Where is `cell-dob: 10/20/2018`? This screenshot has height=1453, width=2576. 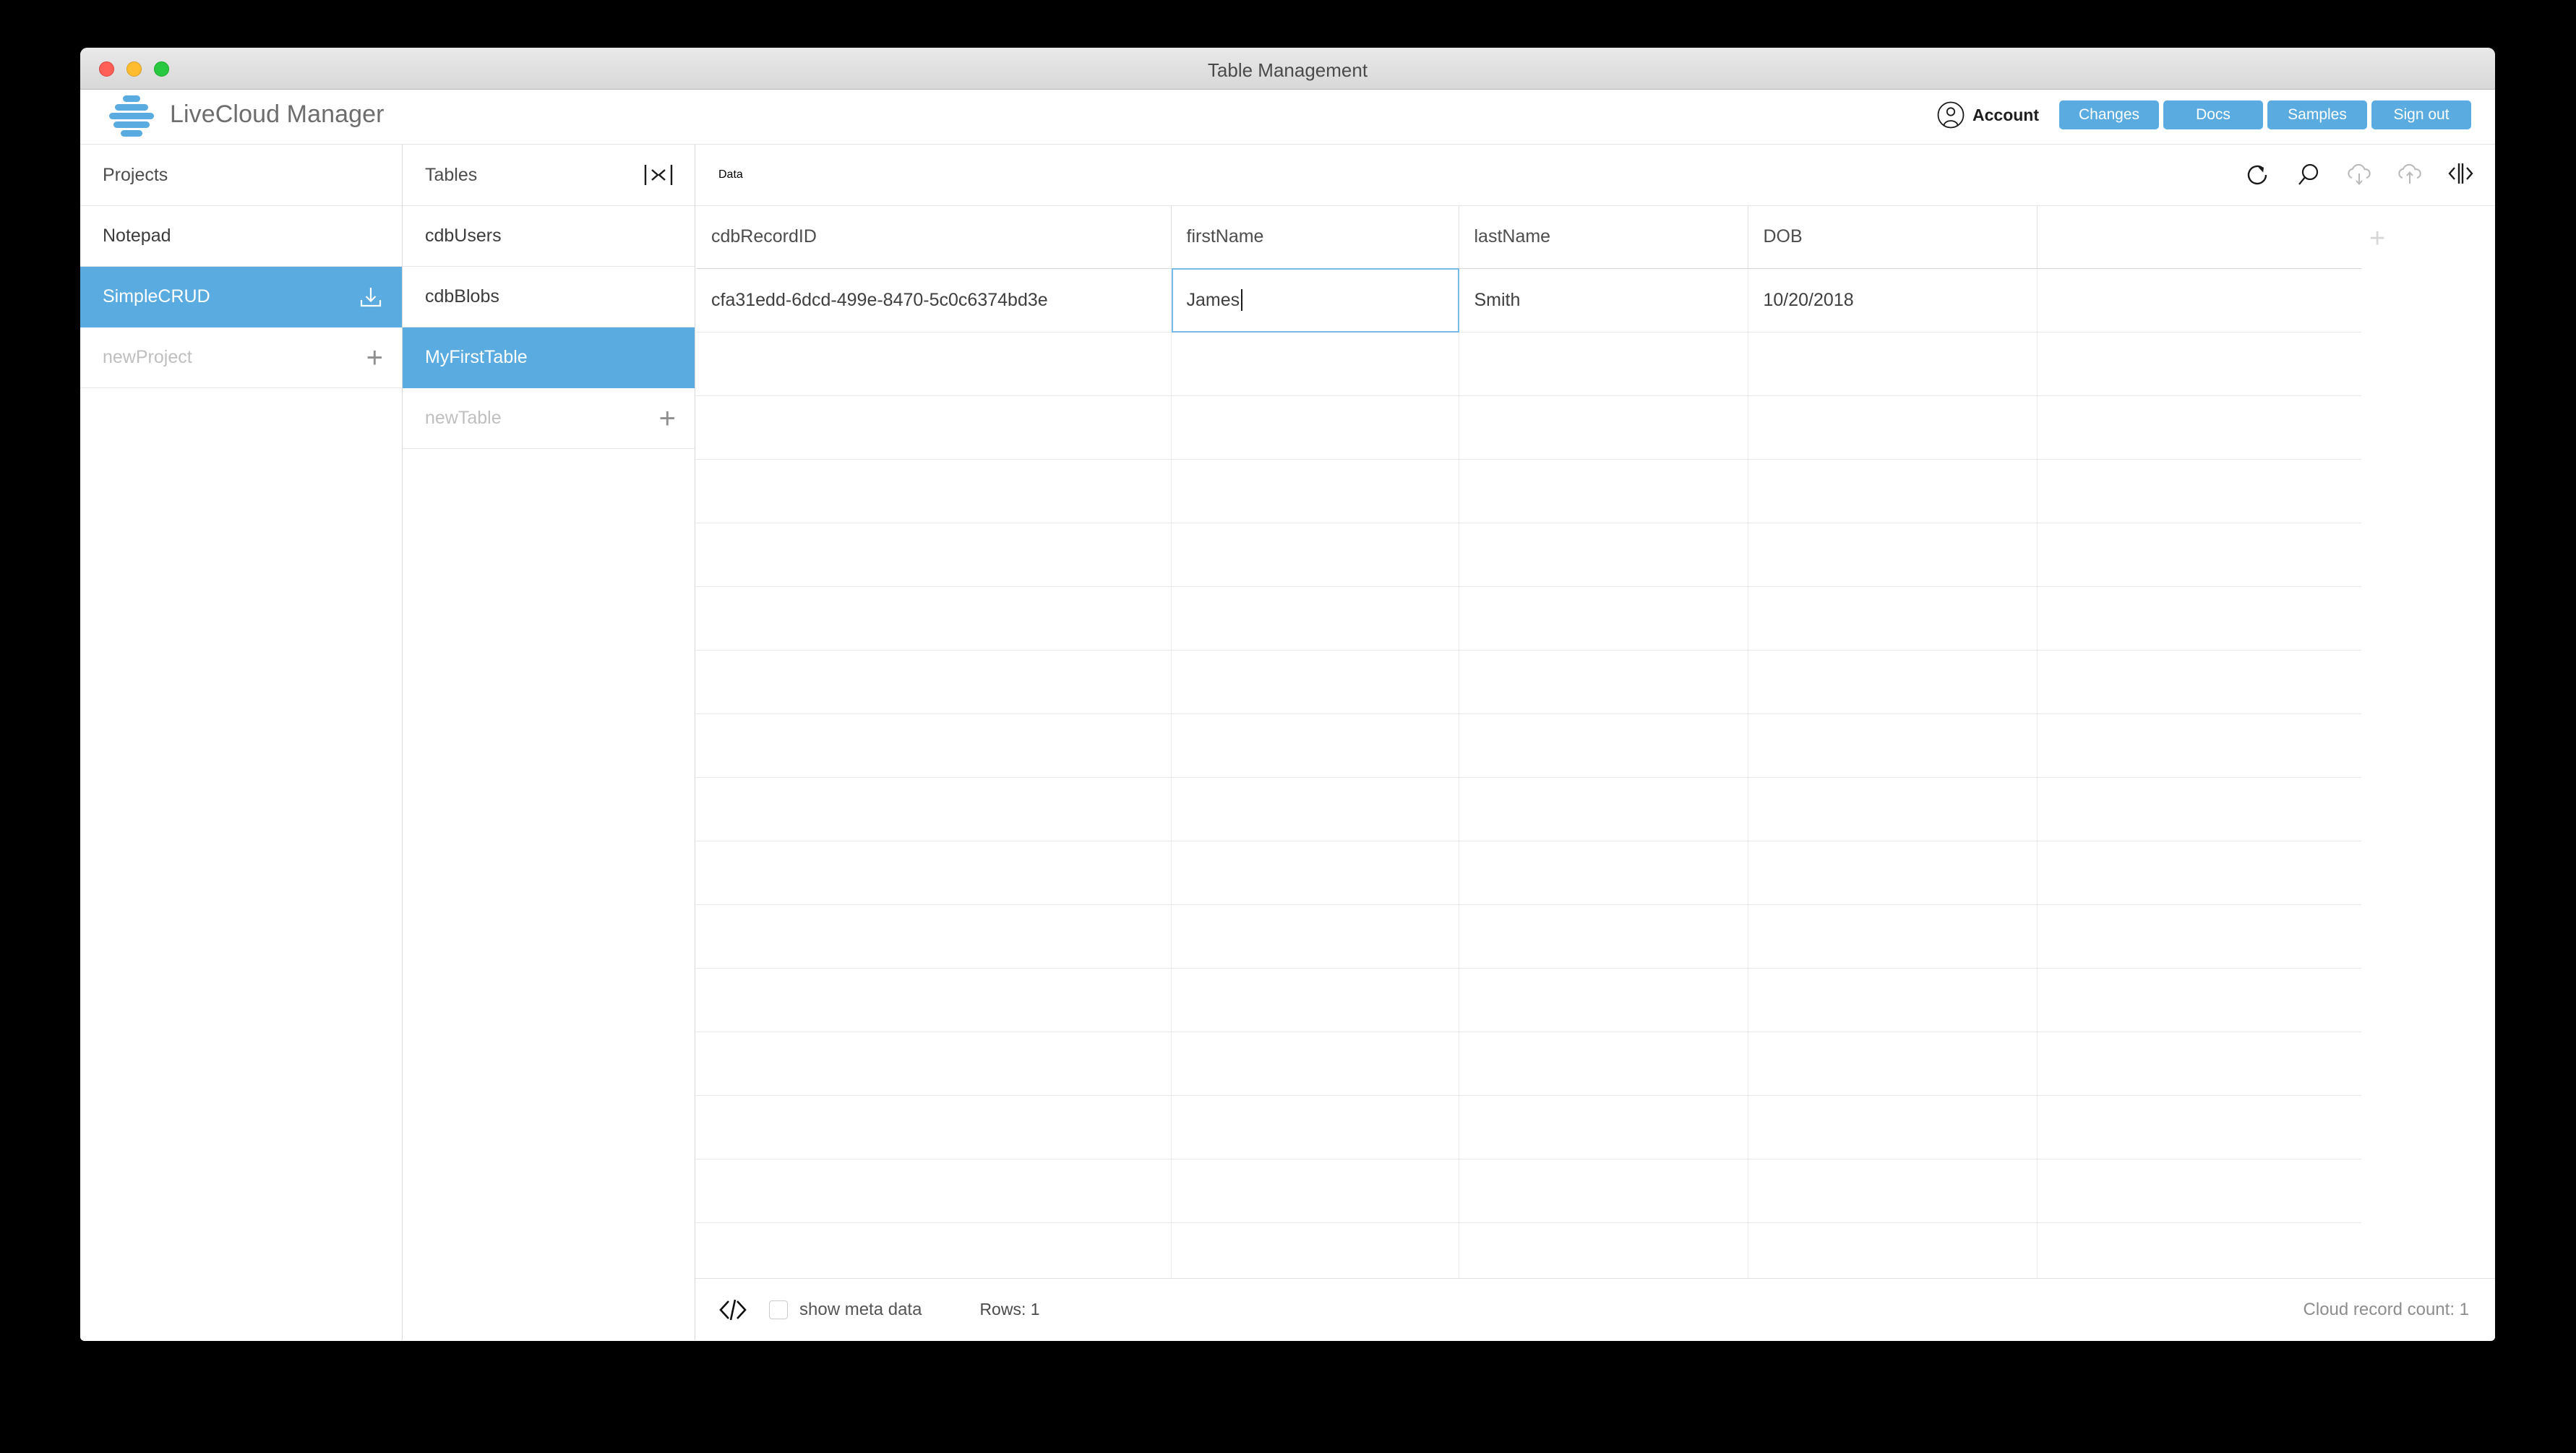 cell-dob: 10/20/2018 is located at coordinates (1893, 300).